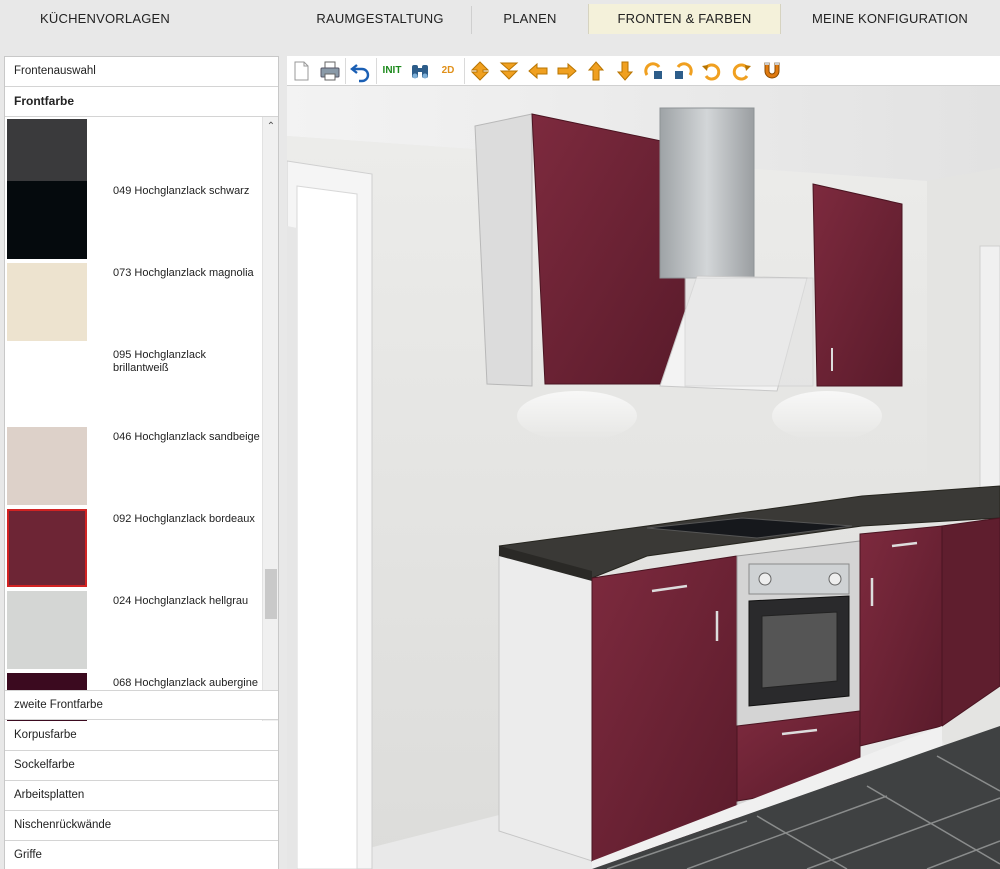 This screenshot has height=869, width=1000. Describe the element at coordinates (159, 361) in the screenshot. I see `swatch-label: 095 Hochglanzlack brillantweiß` at that location.